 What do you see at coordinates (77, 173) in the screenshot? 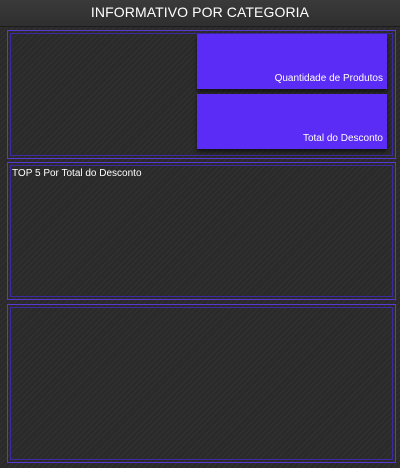
I see `top5-panel-title: TOP 5 Por Total do Desconto` at bounding box center [77, 173].